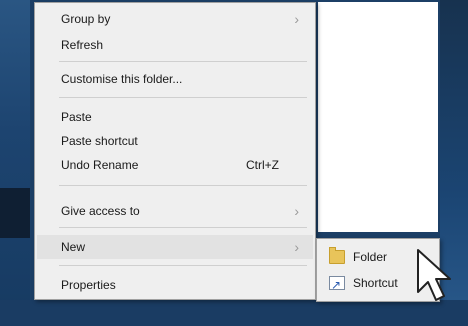 This screenshot has width=468, height=326. Describe the element at coordinates (15, 163) in the screenshot. I see `desktop-background-left` at that location.